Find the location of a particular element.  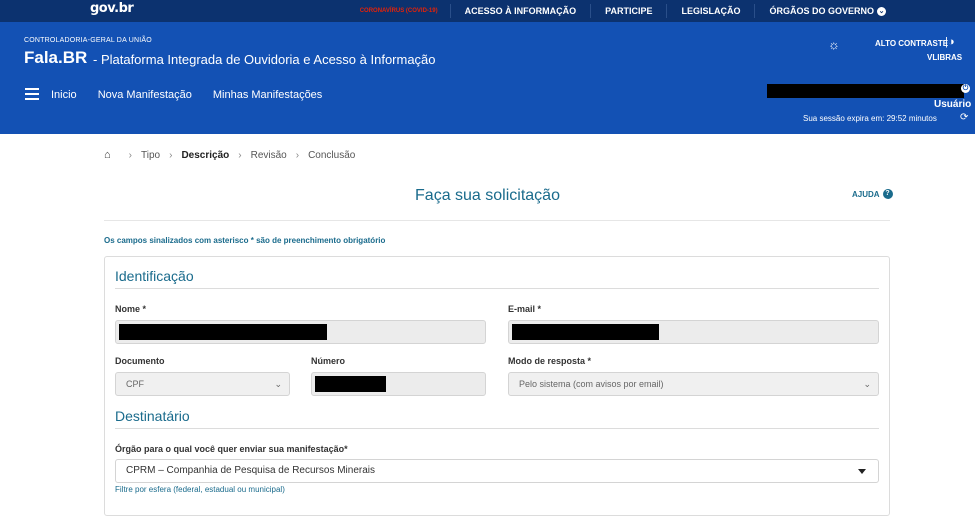

breadcrumb-tipo: Tipo is located at coordinates (150, 155).